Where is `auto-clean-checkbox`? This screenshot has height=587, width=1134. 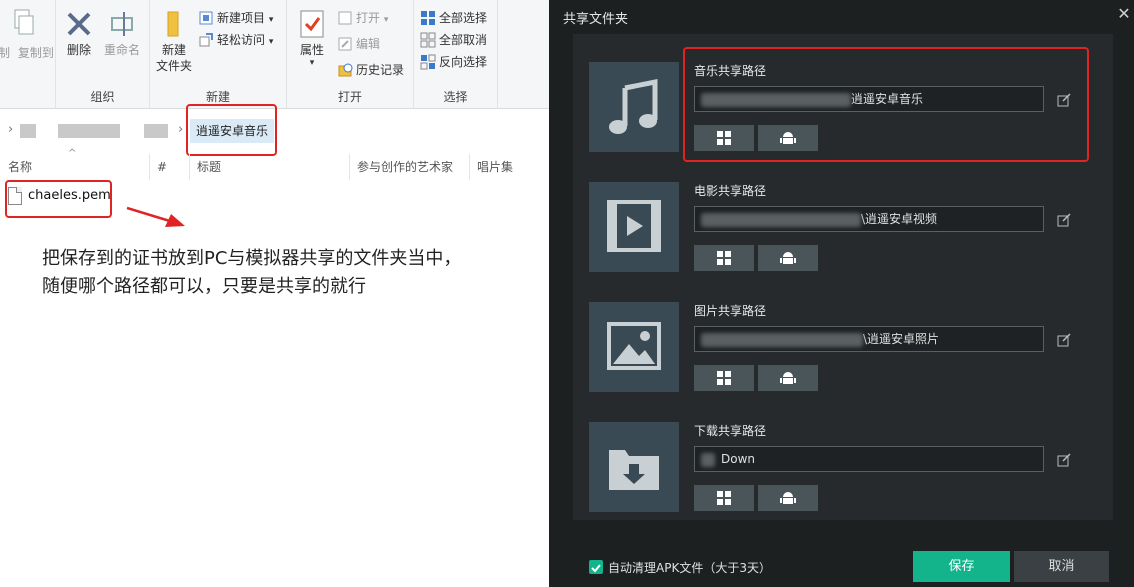
auto-clean-checkbox is located at coordinates (596, 567).